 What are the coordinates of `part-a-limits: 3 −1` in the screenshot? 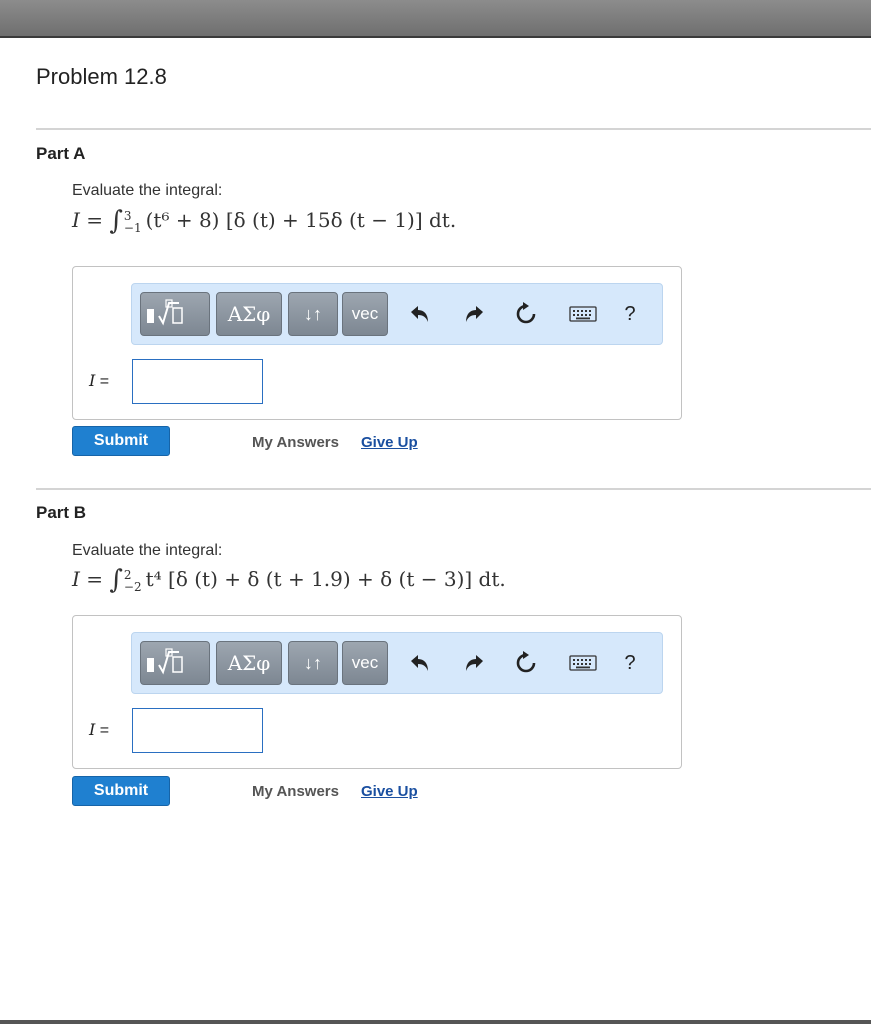 It's located at (133, 222).